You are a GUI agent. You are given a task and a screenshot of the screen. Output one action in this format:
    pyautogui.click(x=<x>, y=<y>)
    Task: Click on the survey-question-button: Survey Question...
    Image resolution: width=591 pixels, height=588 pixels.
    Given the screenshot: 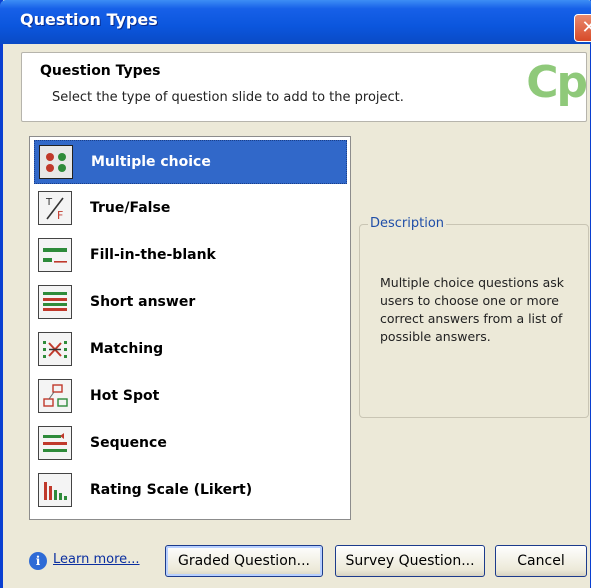 What is the action you would take?
    pyautogui.click(x=410, y=561)
    